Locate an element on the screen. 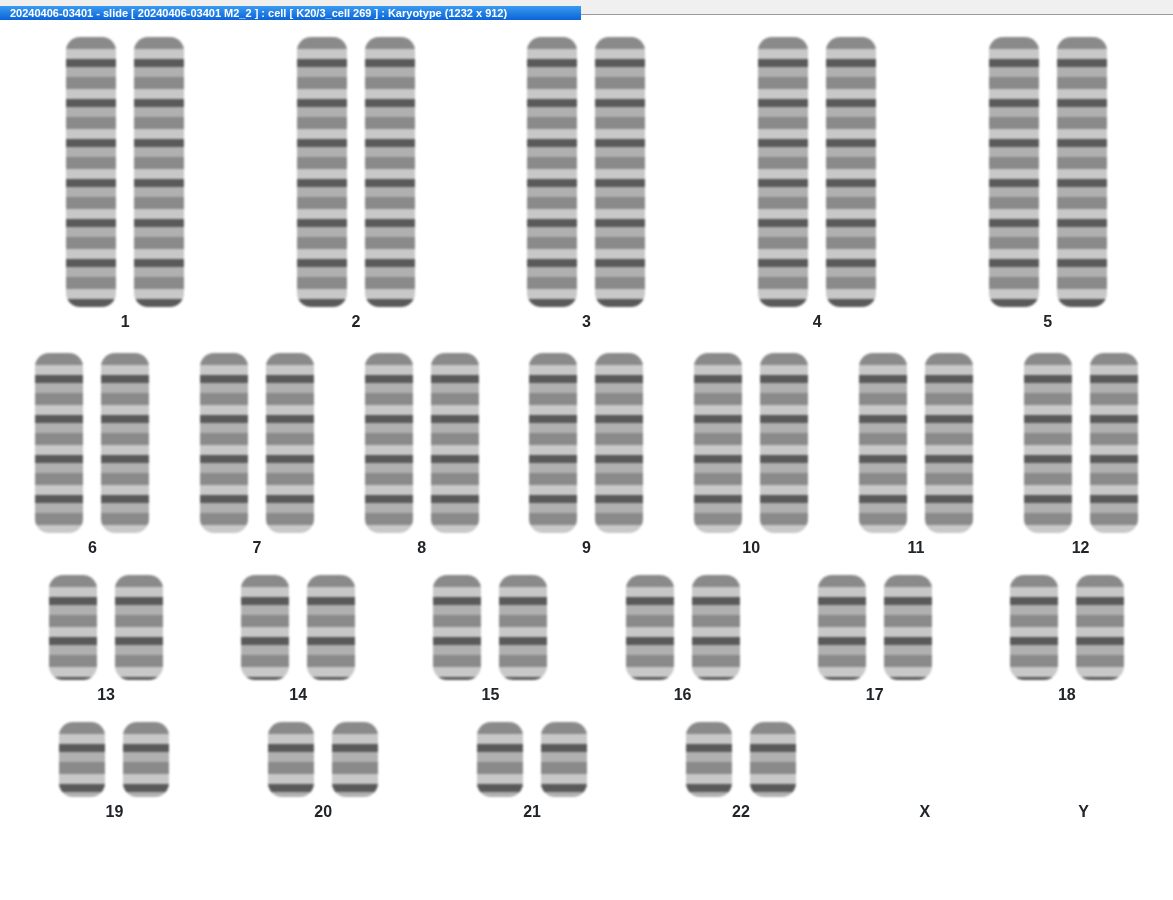  chromosome-label: 4 is located at coordinates (817, 322).